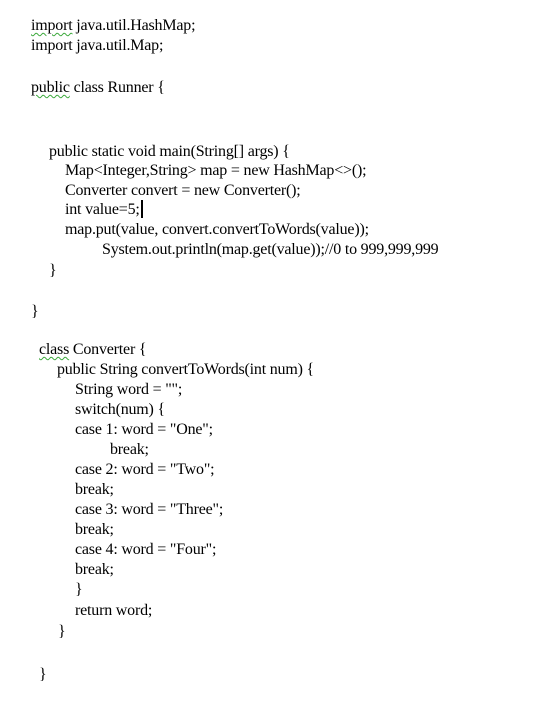  Describe the element at coordinates (149, 510) in the screenshot. I see `code-line-case-3: case 3: word = "Three";` at that location.